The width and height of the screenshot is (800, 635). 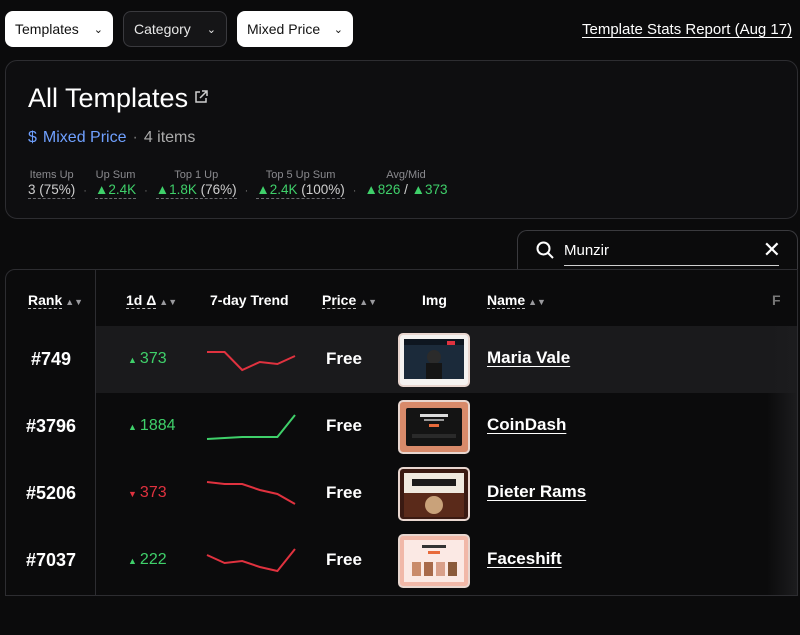 I want to click on stat-value: ▲2.4K, so click(x=115, y=190).